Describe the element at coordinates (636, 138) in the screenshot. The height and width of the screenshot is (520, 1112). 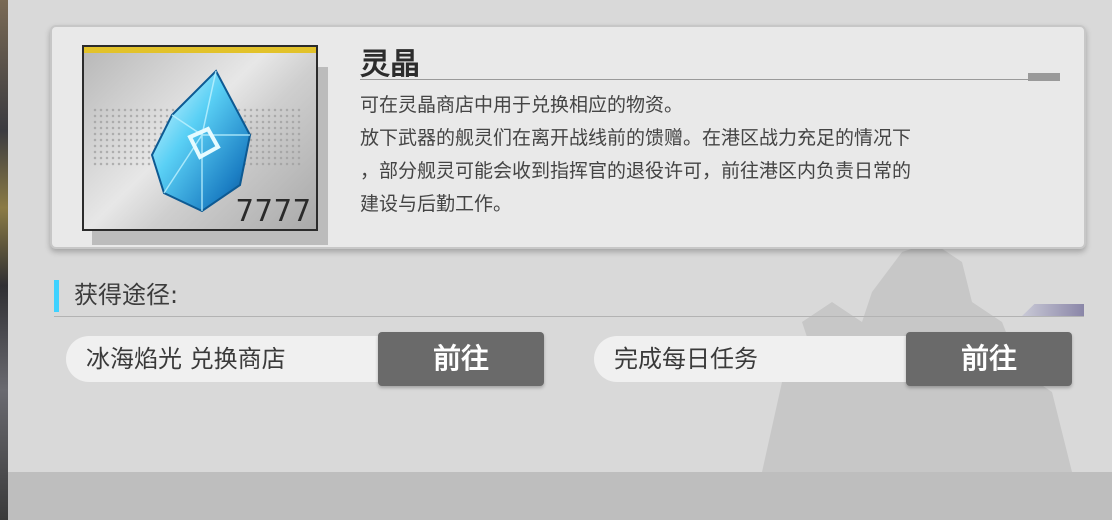
I see `description-line: 放下武器的舰灵们在离开战线前的馈赠。在港区战力充足的情况下` at that location.